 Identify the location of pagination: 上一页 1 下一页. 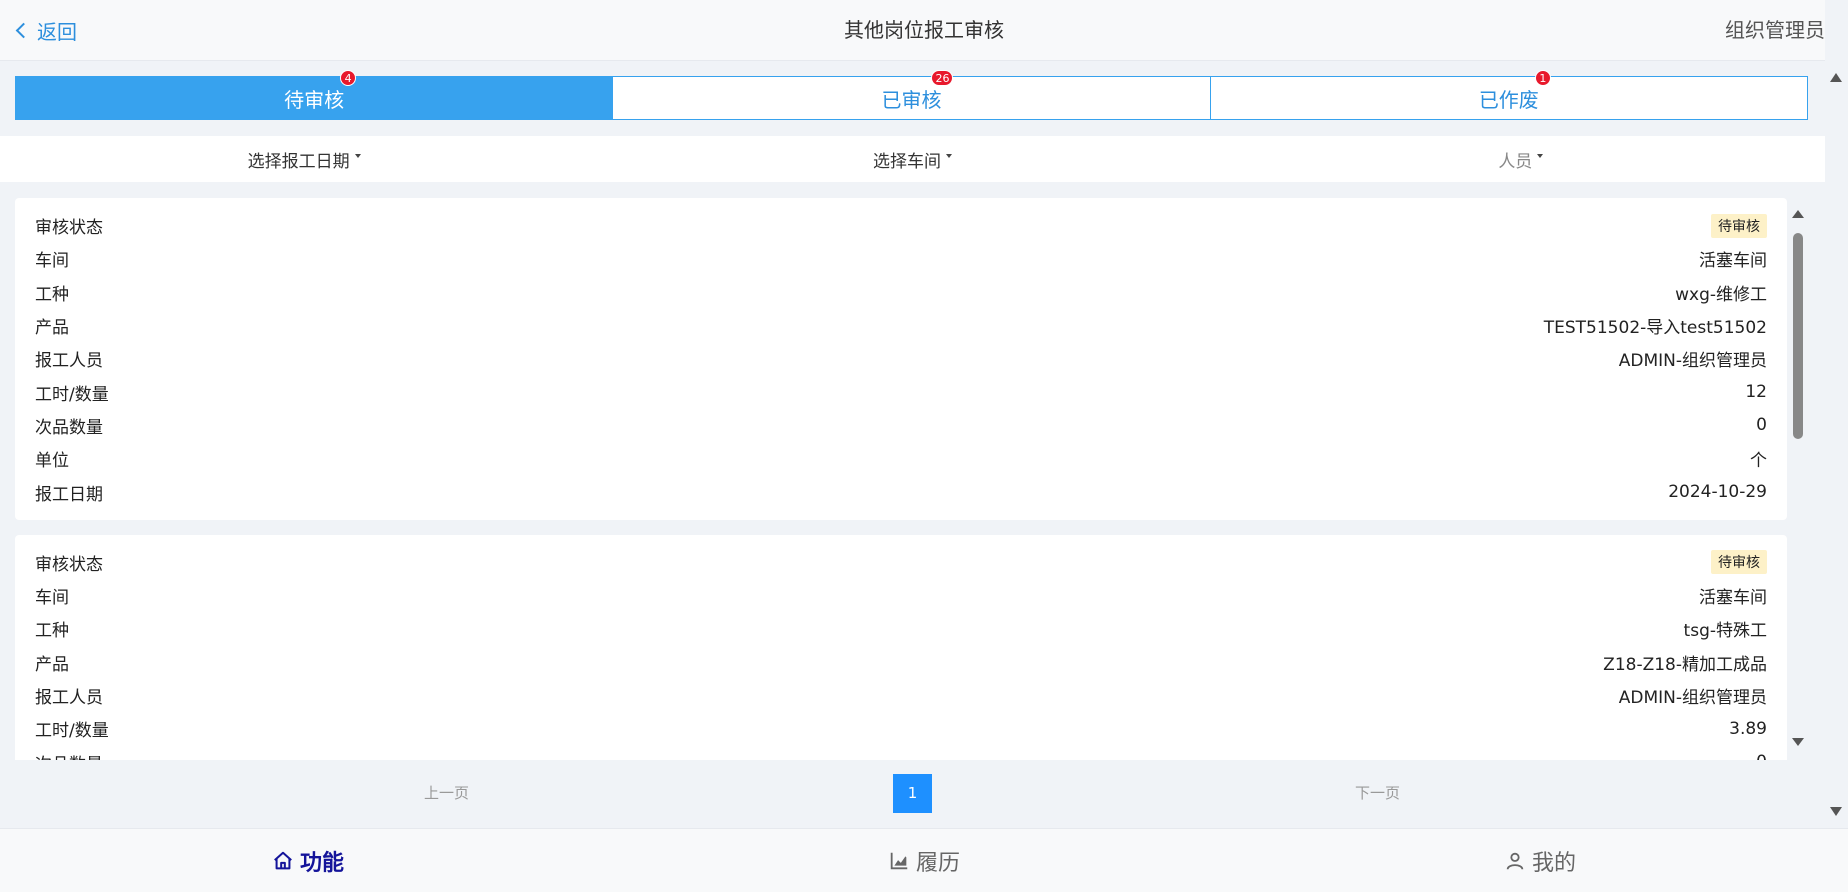
(912, 793).